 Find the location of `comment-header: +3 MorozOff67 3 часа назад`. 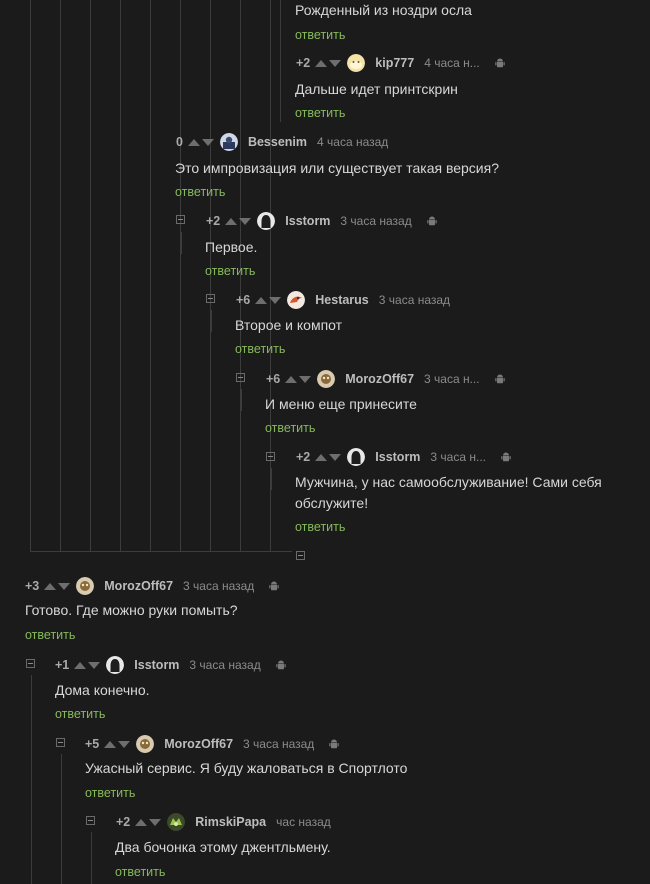

comment-header: +3 MorozOff67 3 часа назад is located at coordinates (152, 586).